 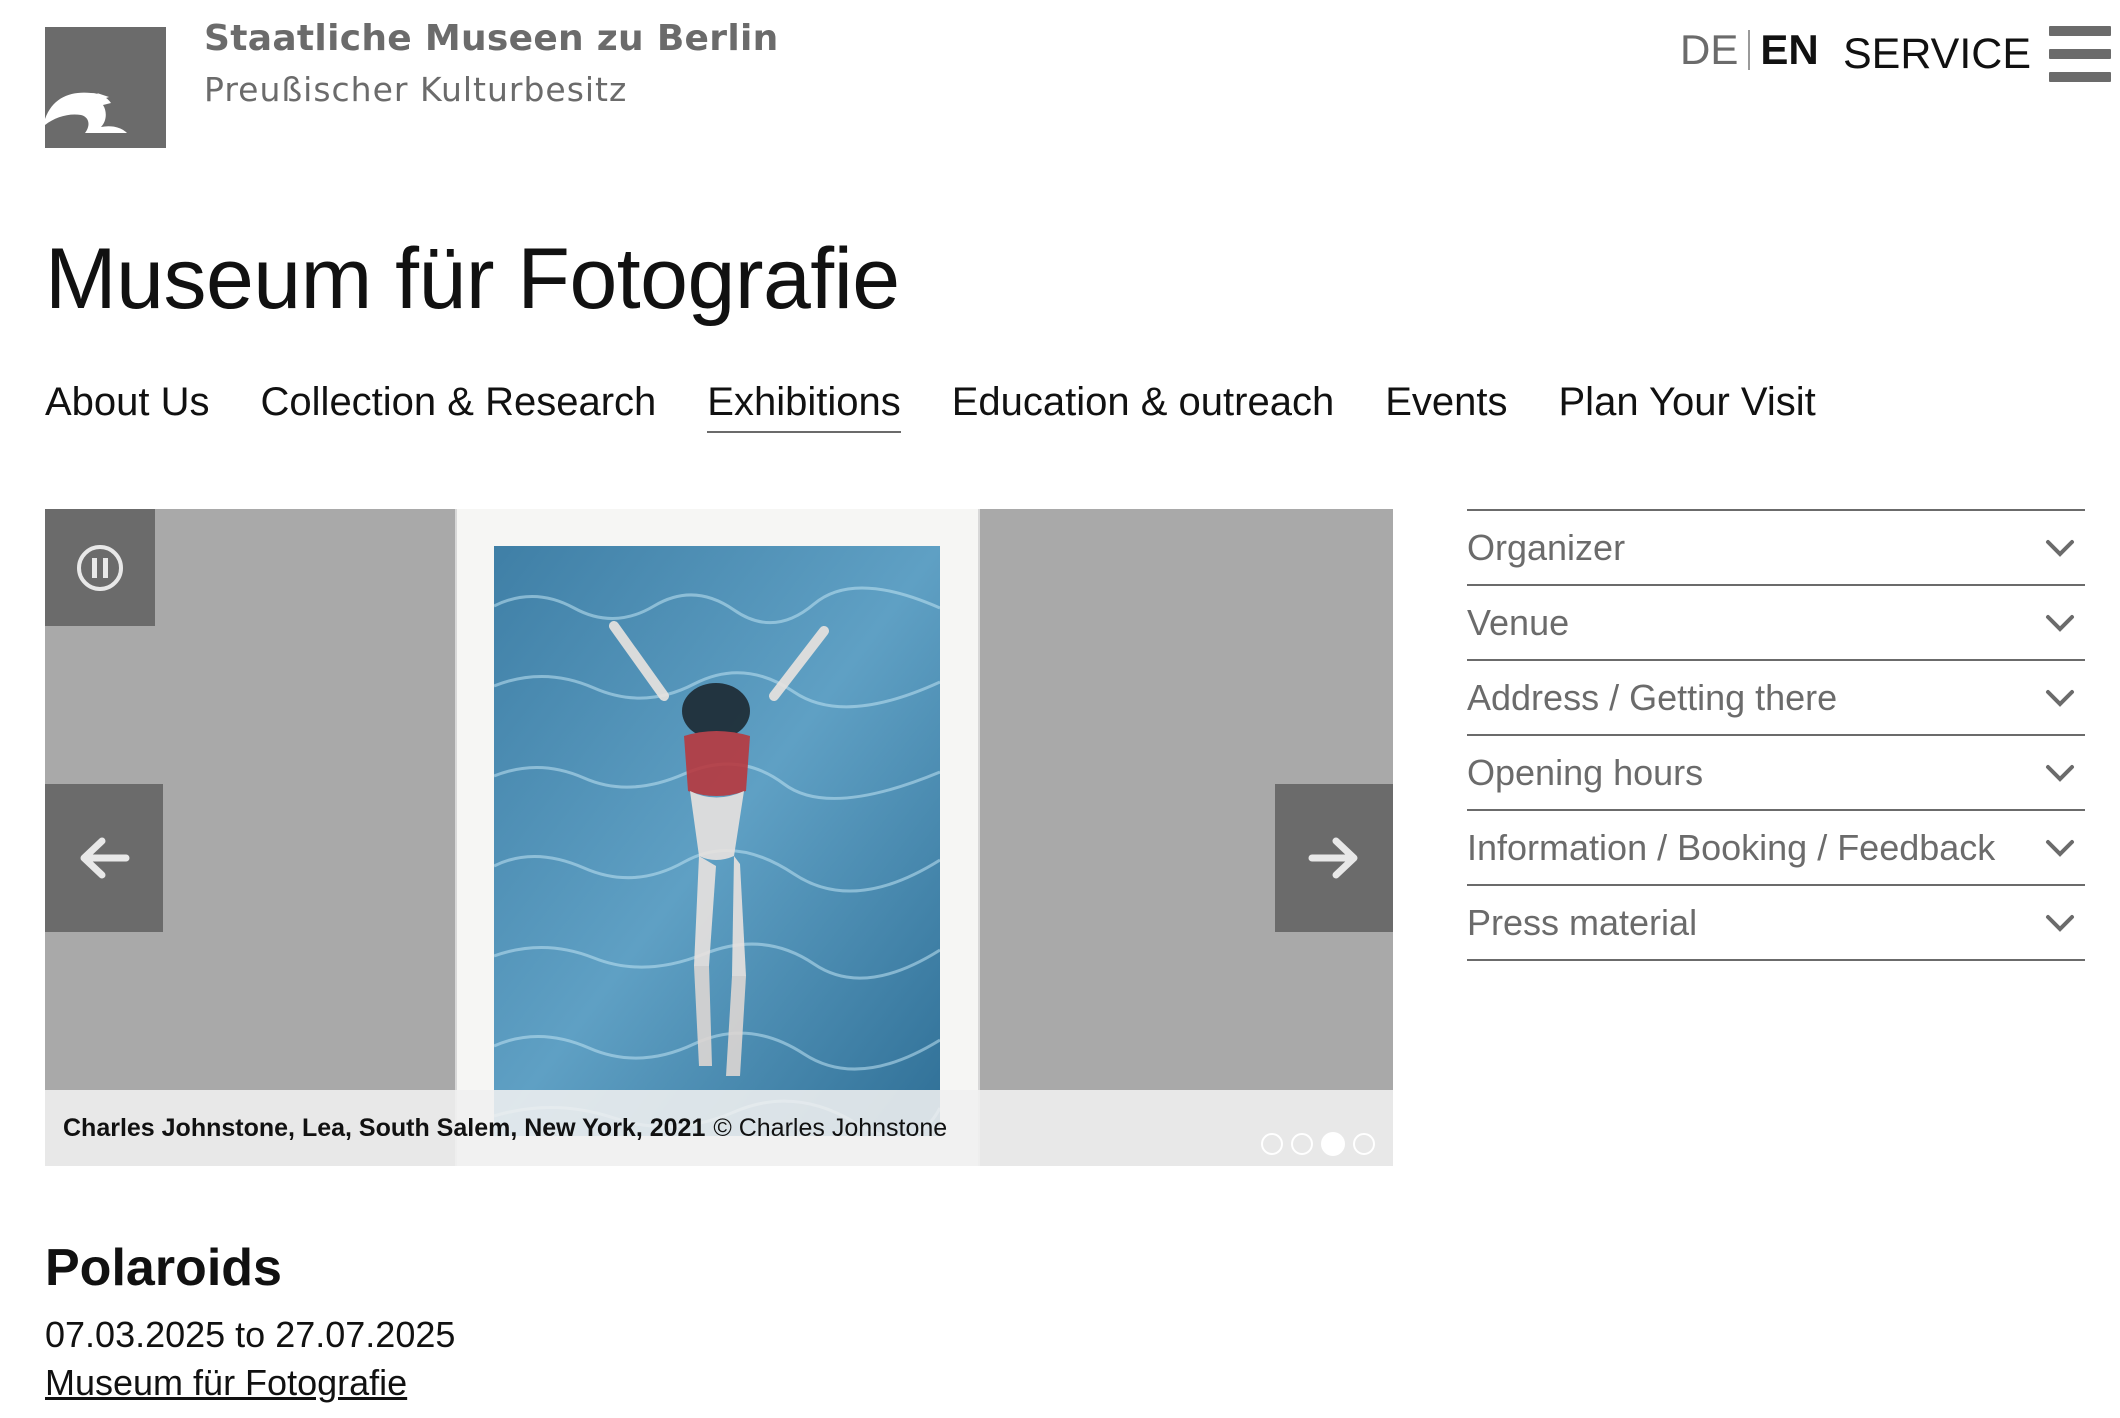 What do you see at coordinates (250, 1334) in the screenshot?
I see `exhibition-dates: 07.03.2025 to 27.07.2025` at bounding box center [250, 1334].